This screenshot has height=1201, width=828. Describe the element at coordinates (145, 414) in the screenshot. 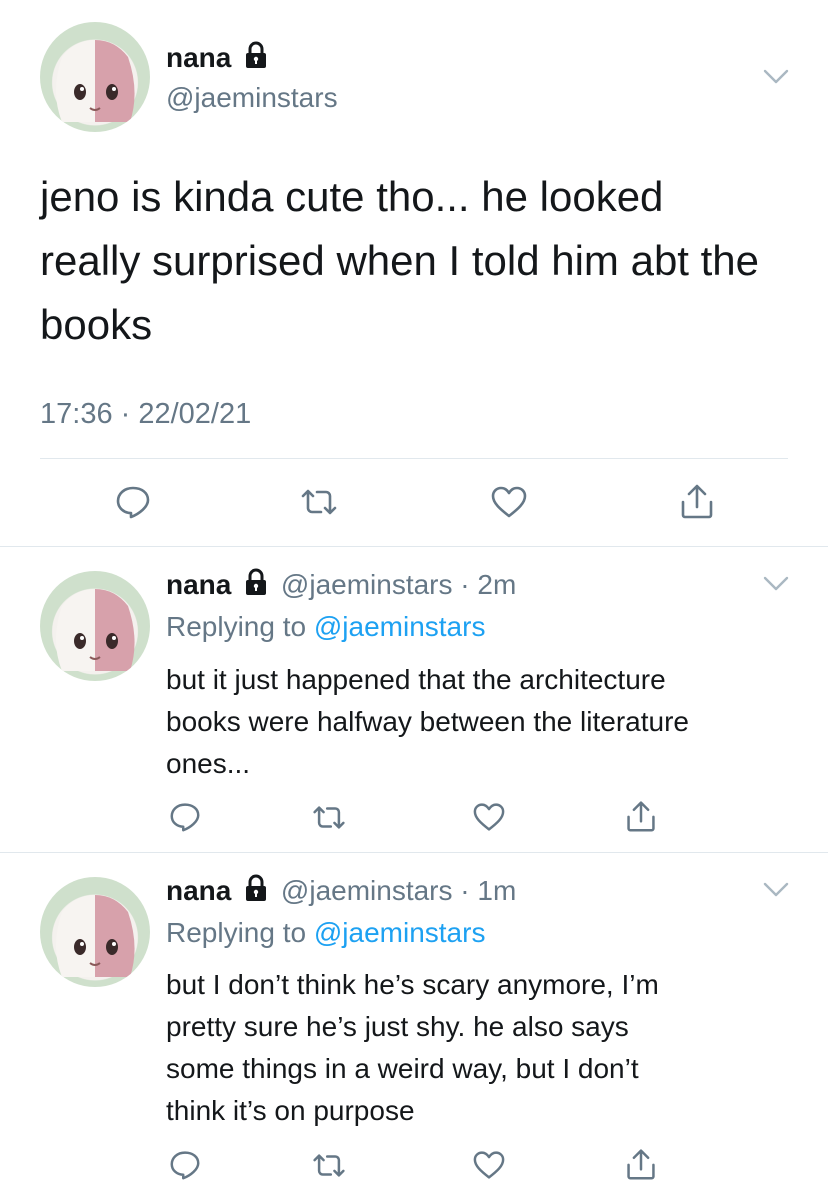

I see `timestamp: 17:36 · 22/02/21` at that location.